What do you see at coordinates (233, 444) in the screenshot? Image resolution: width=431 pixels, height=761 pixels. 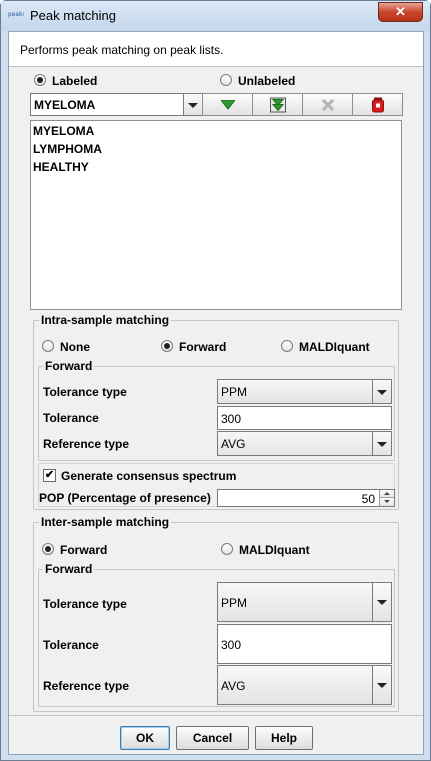 I see `intra-reference-type-value: AVG` at bounding box center [233, 444].